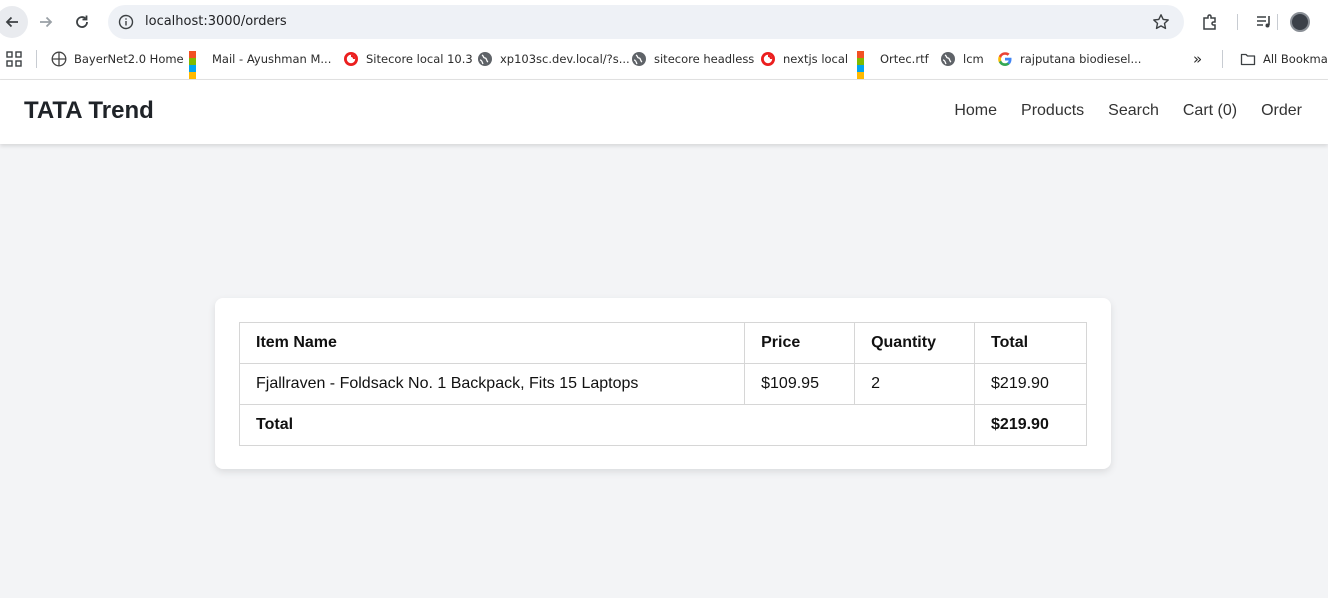 The width and height of the screenshot is (1328, 598). Describe the element at coordinates (1222, 59) in the screenshot. I see `bookmarks-divider` at that location.